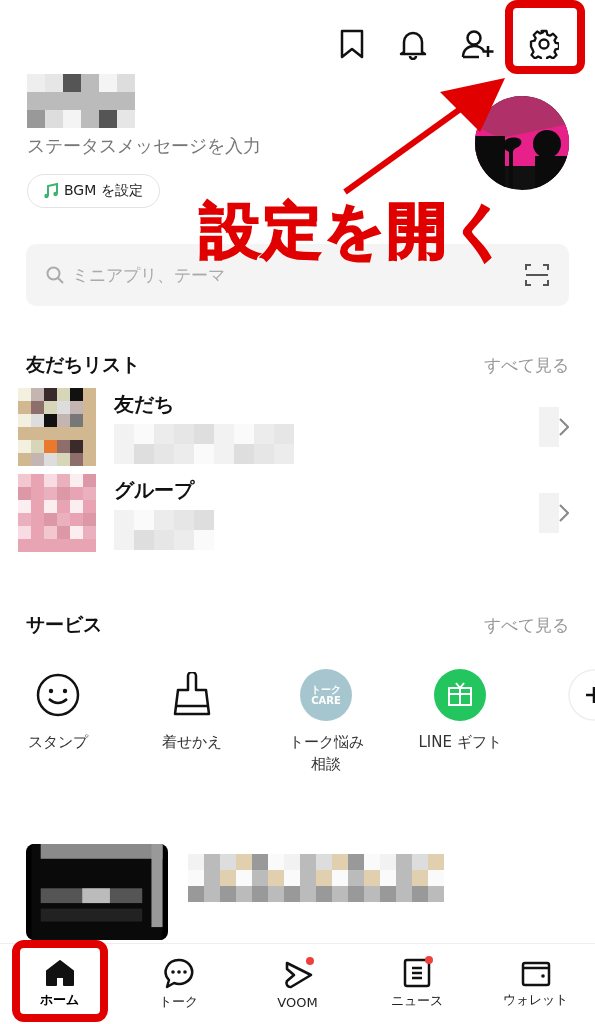  Describe the element at coordinates (55, 275) in the screenshot. I see `search-icon` at that location.